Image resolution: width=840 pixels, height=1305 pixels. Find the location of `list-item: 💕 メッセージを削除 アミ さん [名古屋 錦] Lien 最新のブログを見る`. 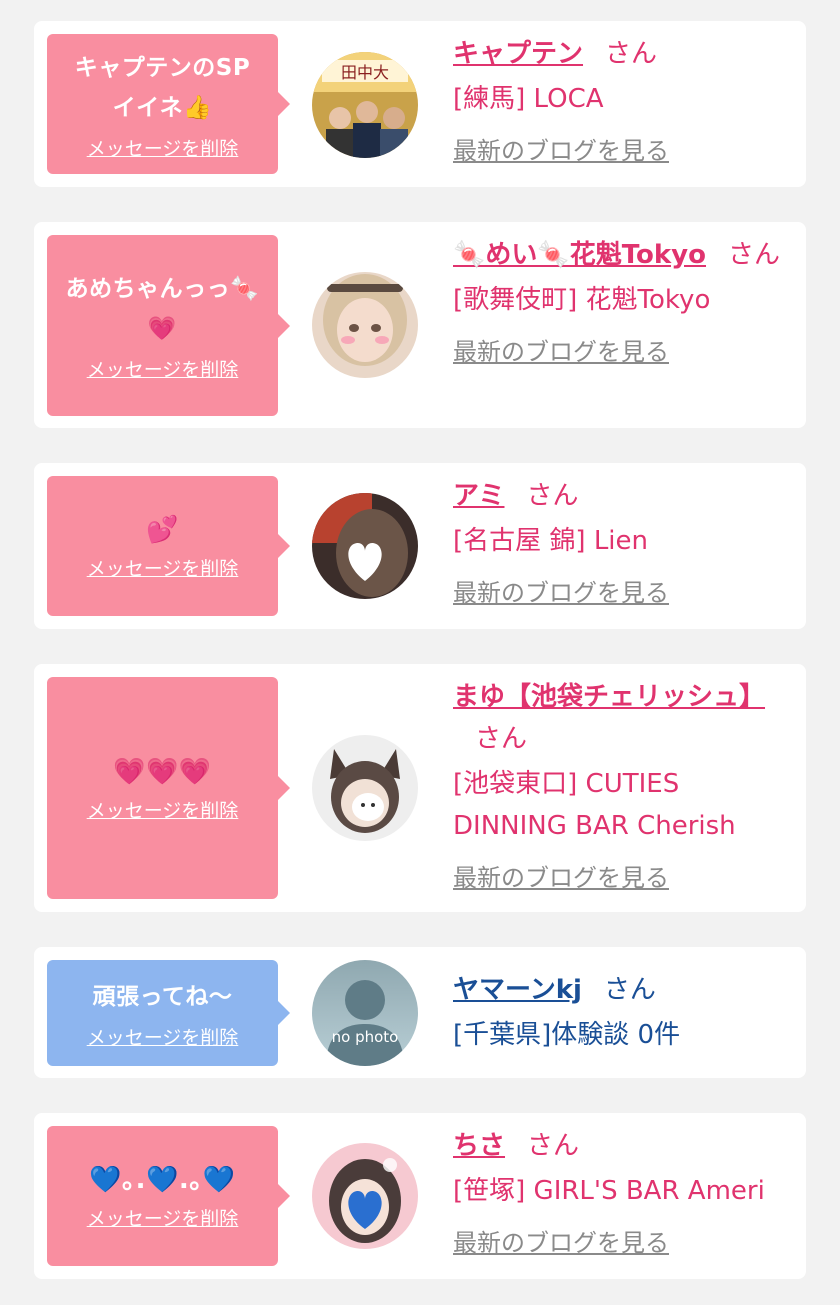

list-item: 💕 メッセージを削除 アミ さん [名古屋 錦] Lien 最新のブログを見る is located at coordinates (420, 546).